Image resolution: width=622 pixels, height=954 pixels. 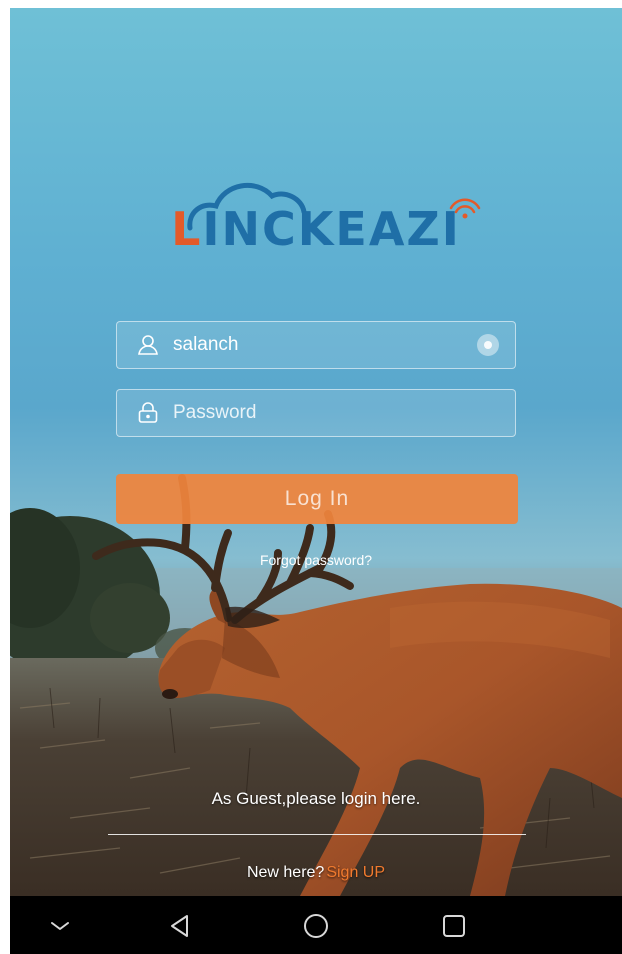 I want to click on home-circle-icon, so click(x=316, y=926).